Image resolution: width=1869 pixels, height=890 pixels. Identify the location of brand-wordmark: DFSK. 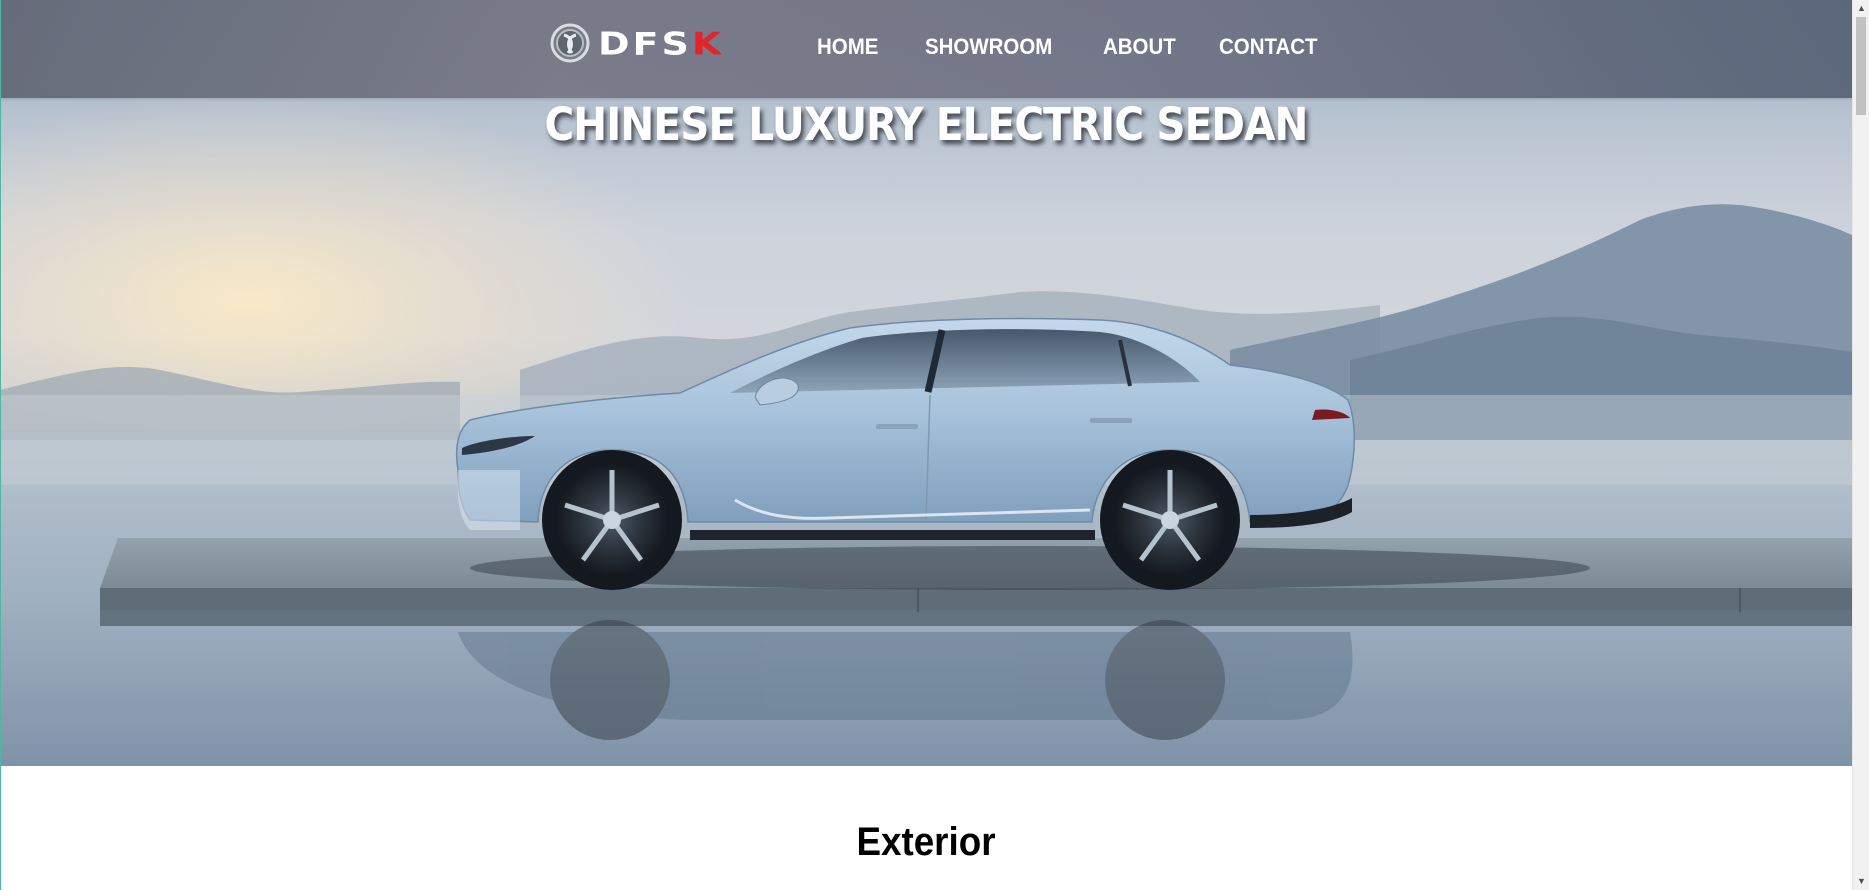
(661, 44).